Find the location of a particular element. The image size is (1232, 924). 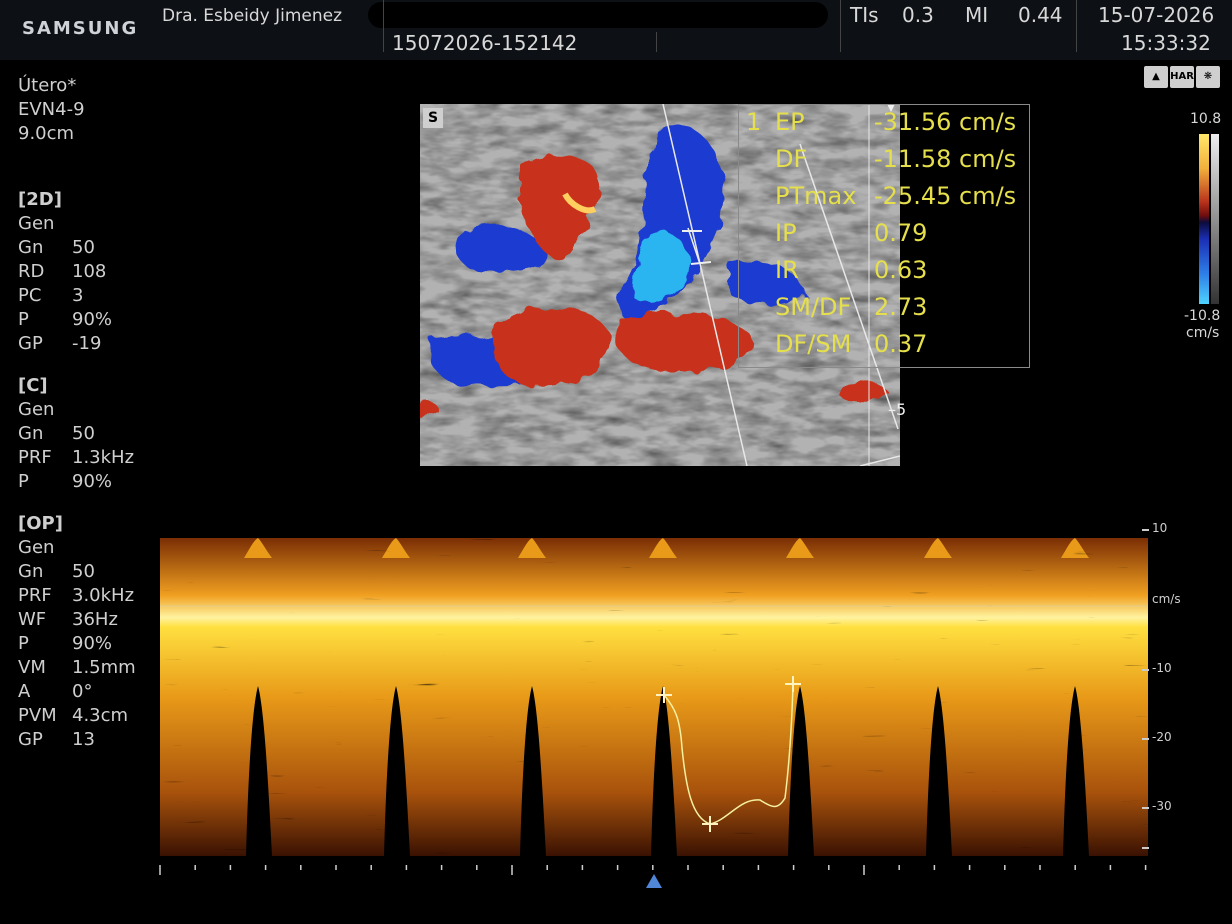

measurement-value: 2.73 is located at coordinates (901, 307).